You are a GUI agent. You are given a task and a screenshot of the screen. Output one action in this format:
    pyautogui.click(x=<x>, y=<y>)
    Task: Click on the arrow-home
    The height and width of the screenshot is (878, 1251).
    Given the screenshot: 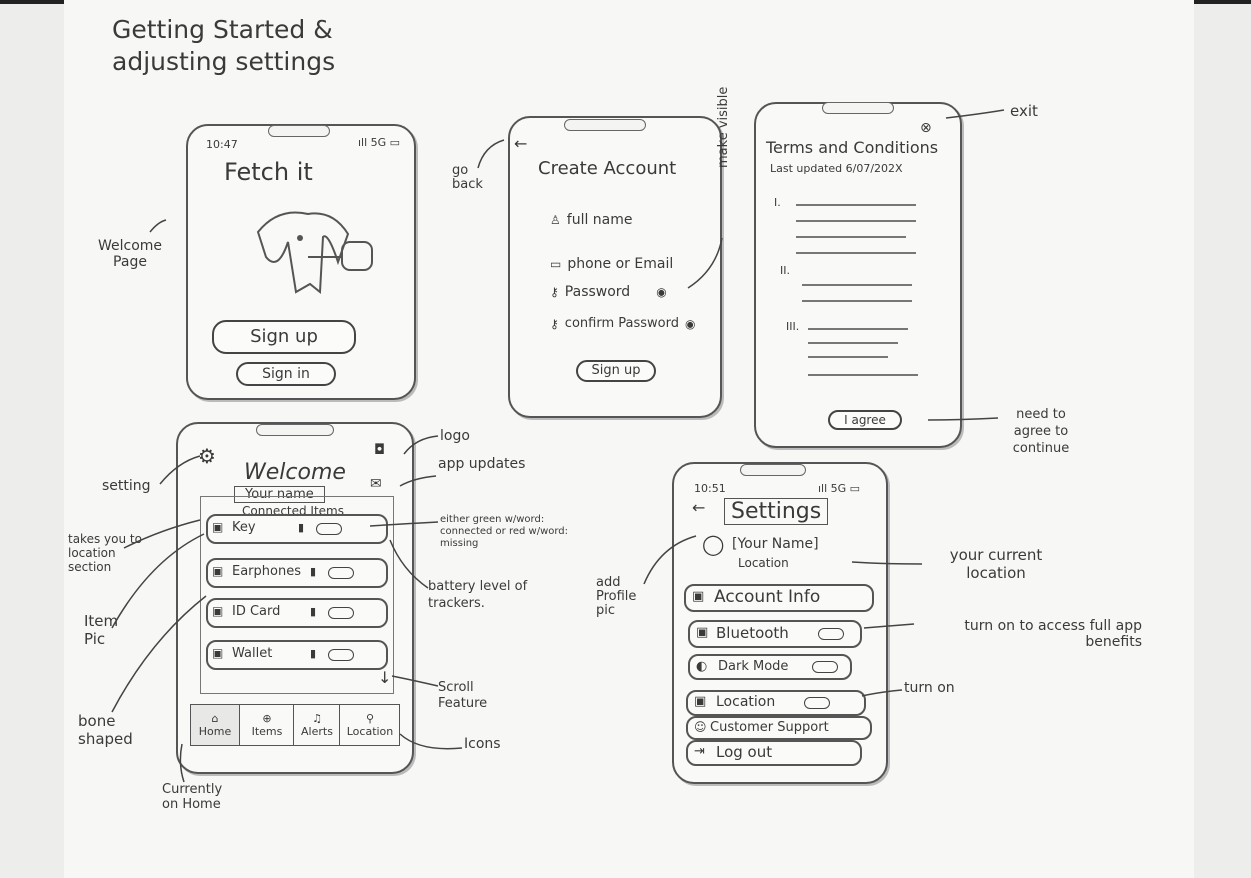 What is the action you would take?
    pyautogui.click(x=182, y=763)
    